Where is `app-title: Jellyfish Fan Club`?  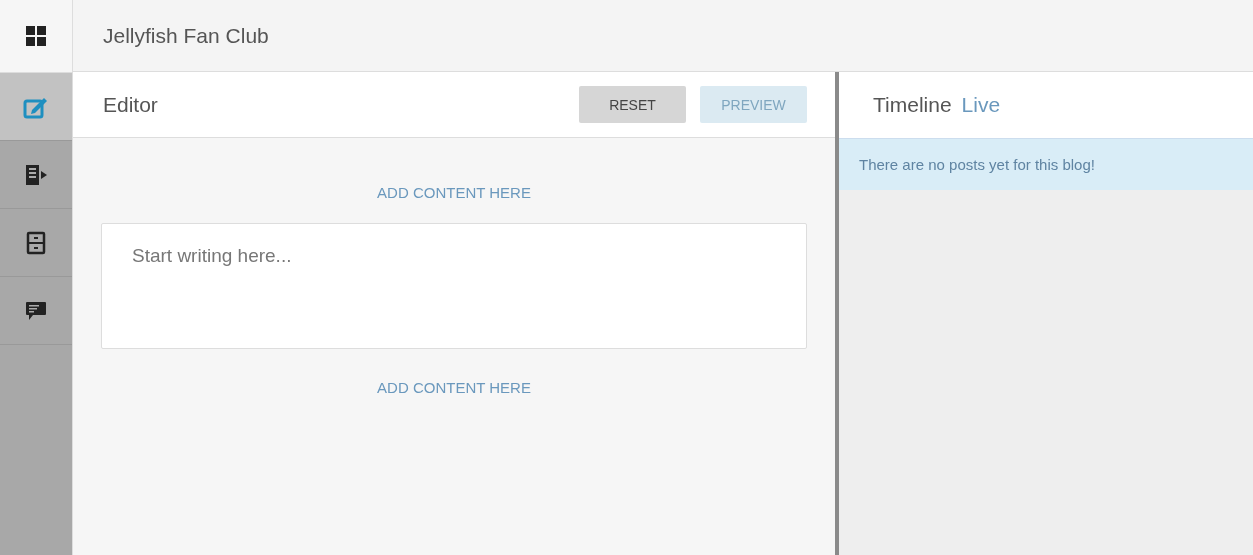 app-title: Jellyfish Fan Club is located at coordinates (186, 35).